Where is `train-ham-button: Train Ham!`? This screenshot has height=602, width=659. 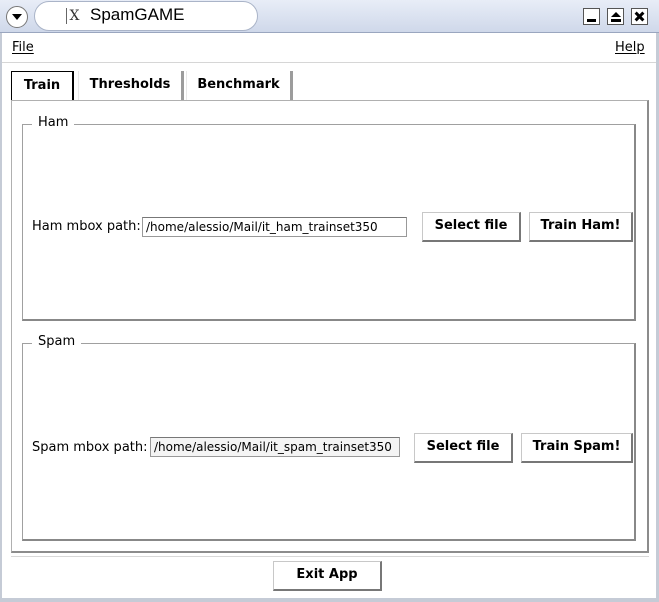
train-ham-button: Train Ham! is located at coordinates (581, 227).